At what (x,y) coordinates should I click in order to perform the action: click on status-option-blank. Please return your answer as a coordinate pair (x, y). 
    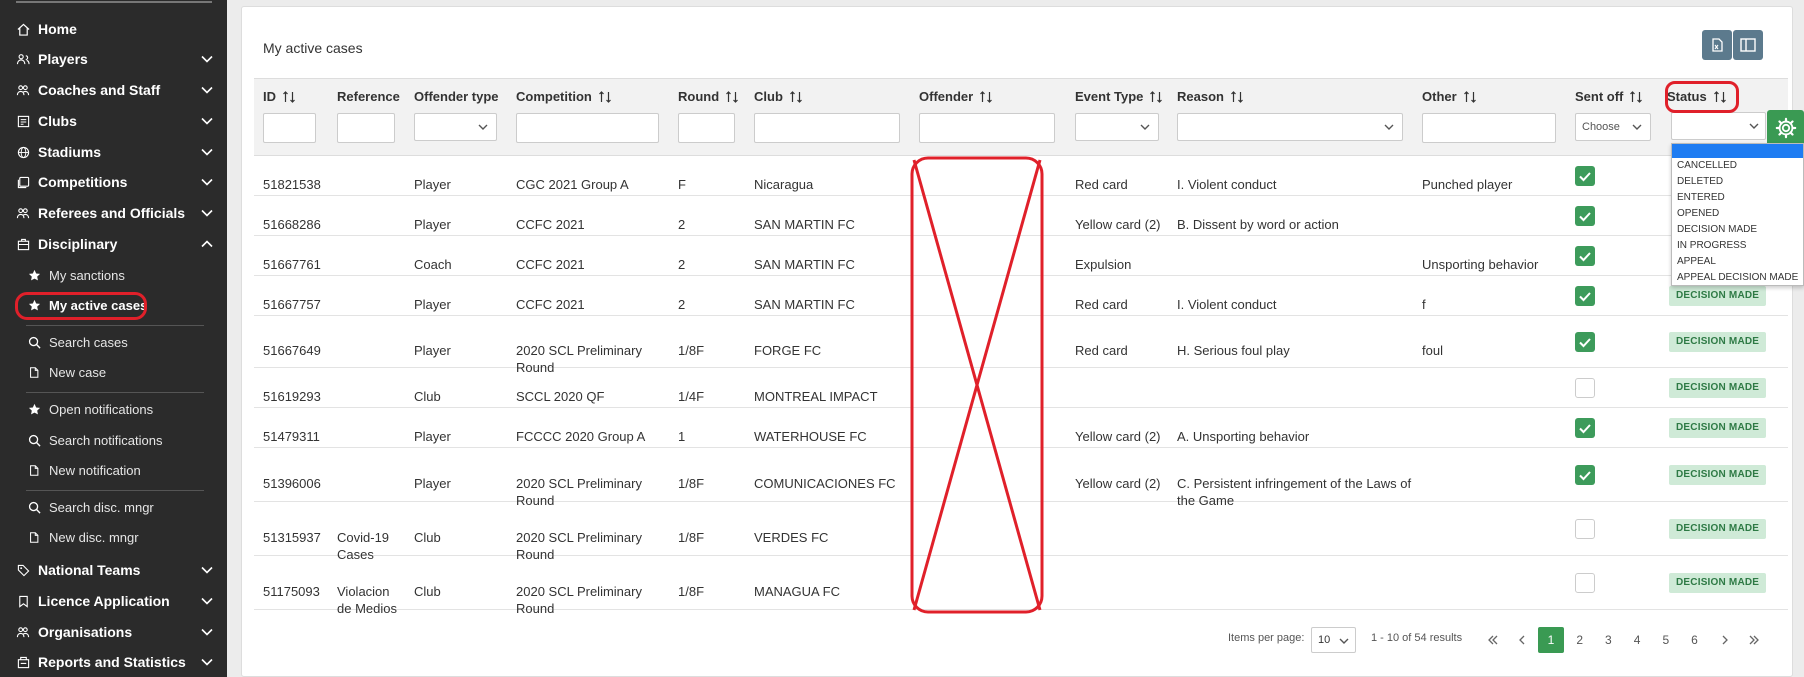
    Looking at the image, I should click on (1737, 151).